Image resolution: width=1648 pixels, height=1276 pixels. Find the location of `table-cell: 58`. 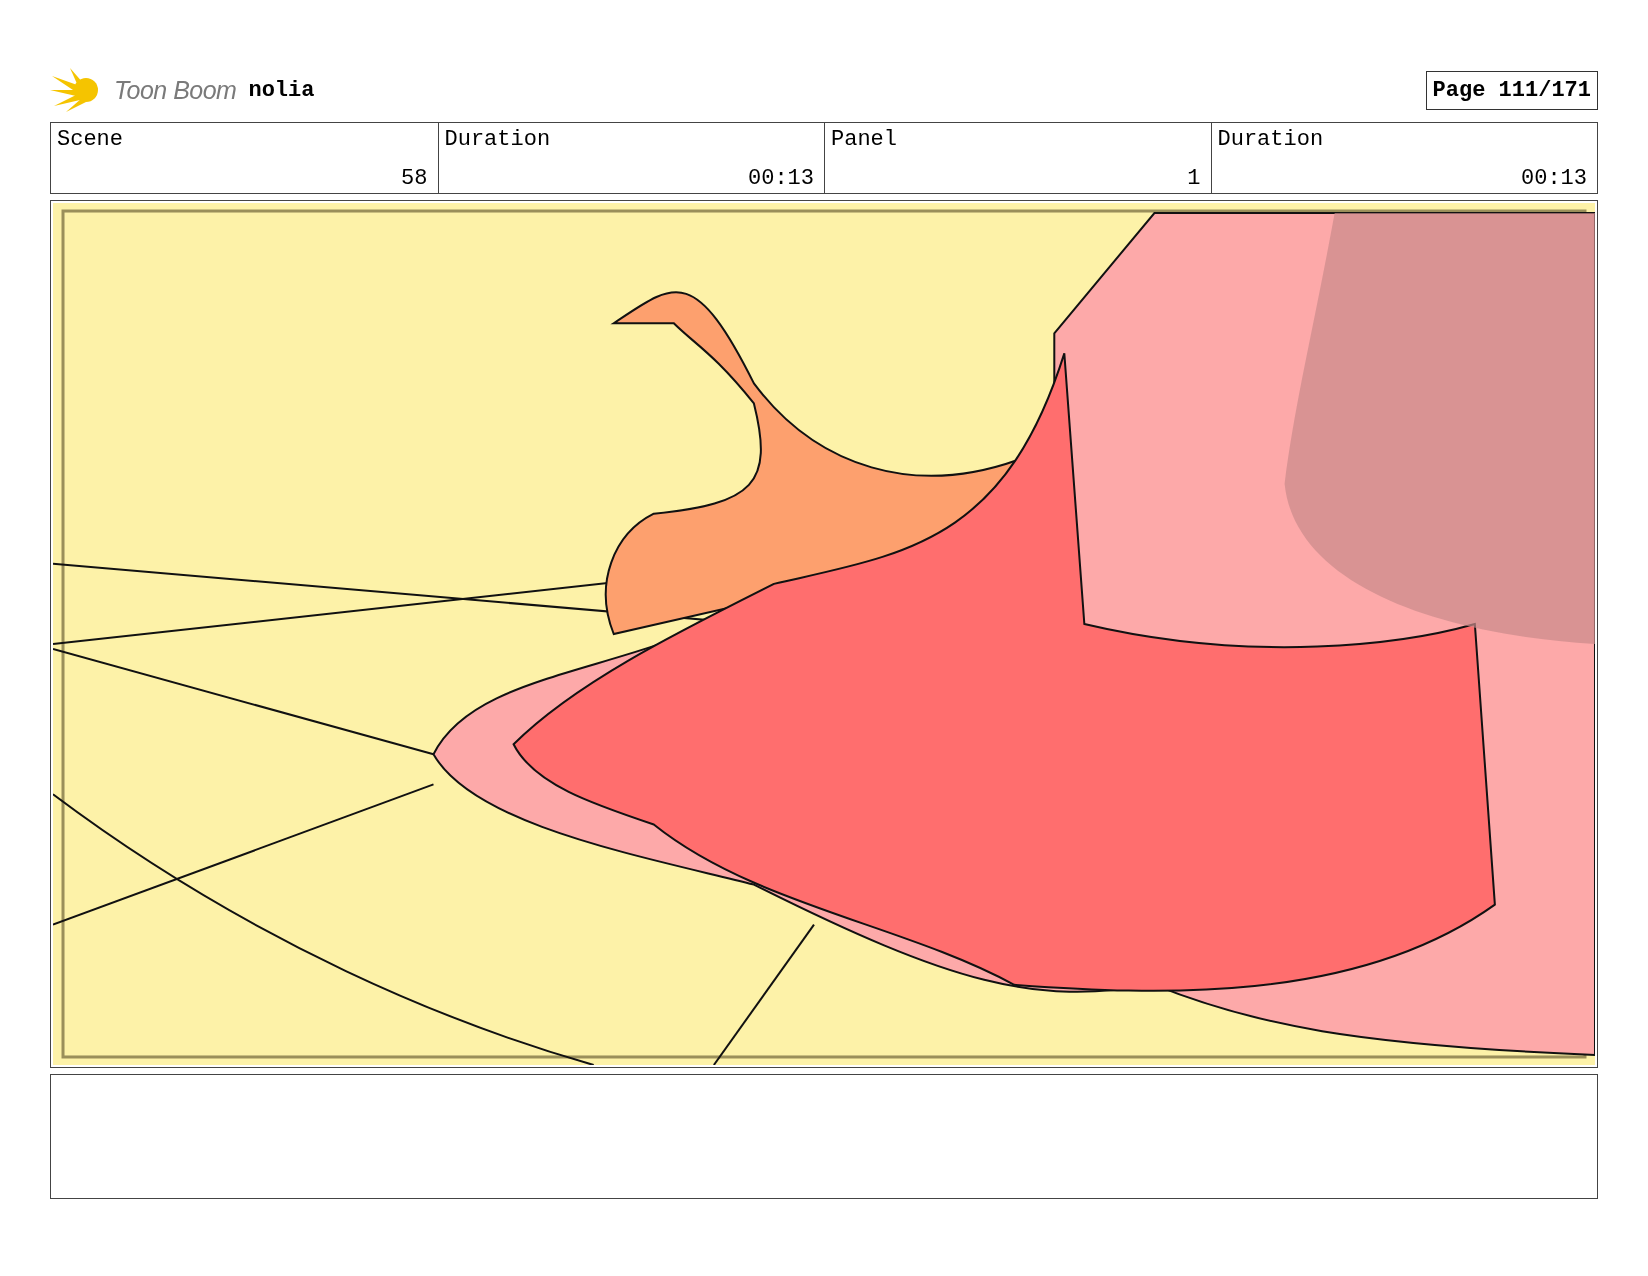

table-cell: 58 is located at coordinates (414, 178).